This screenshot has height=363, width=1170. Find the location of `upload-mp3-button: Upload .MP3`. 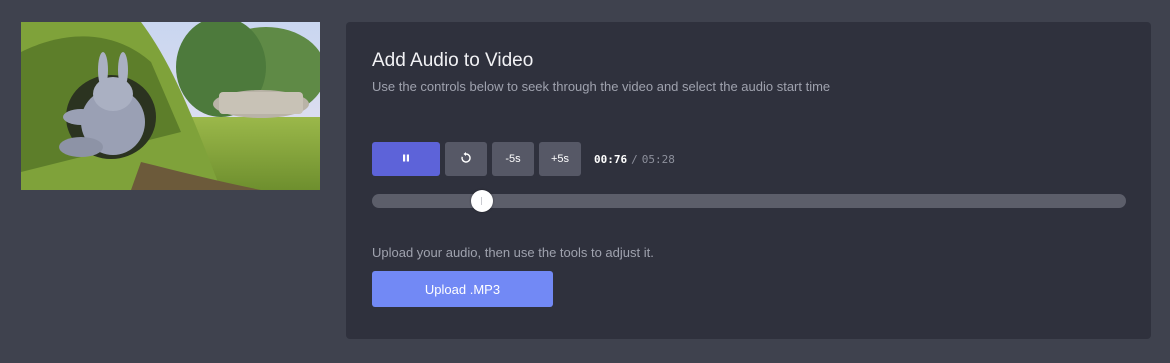

upload-mp3-button: Upload .MP3 is located at coordinates (462, 289).